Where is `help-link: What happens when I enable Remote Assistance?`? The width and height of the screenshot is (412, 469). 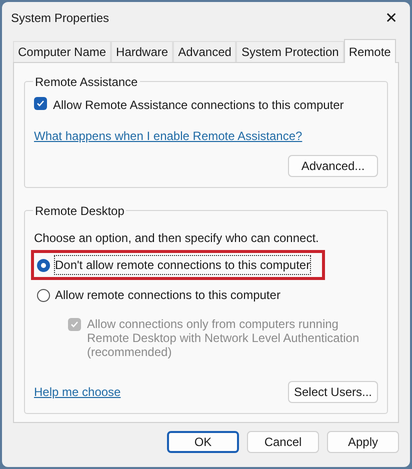 help-link: What happens when I enable Remote Assistance? is located at coordinates (206, 136).